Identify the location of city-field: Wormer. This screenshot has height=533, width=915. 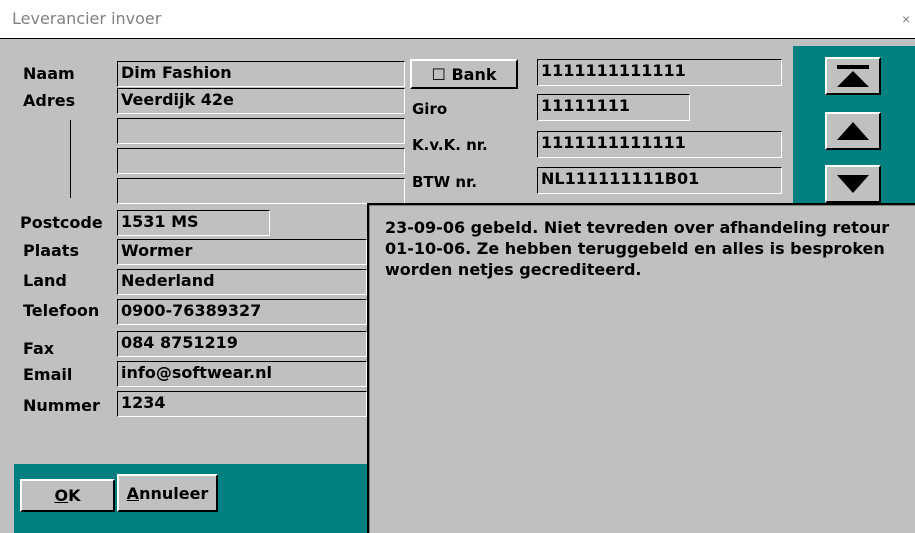
(242, 252).